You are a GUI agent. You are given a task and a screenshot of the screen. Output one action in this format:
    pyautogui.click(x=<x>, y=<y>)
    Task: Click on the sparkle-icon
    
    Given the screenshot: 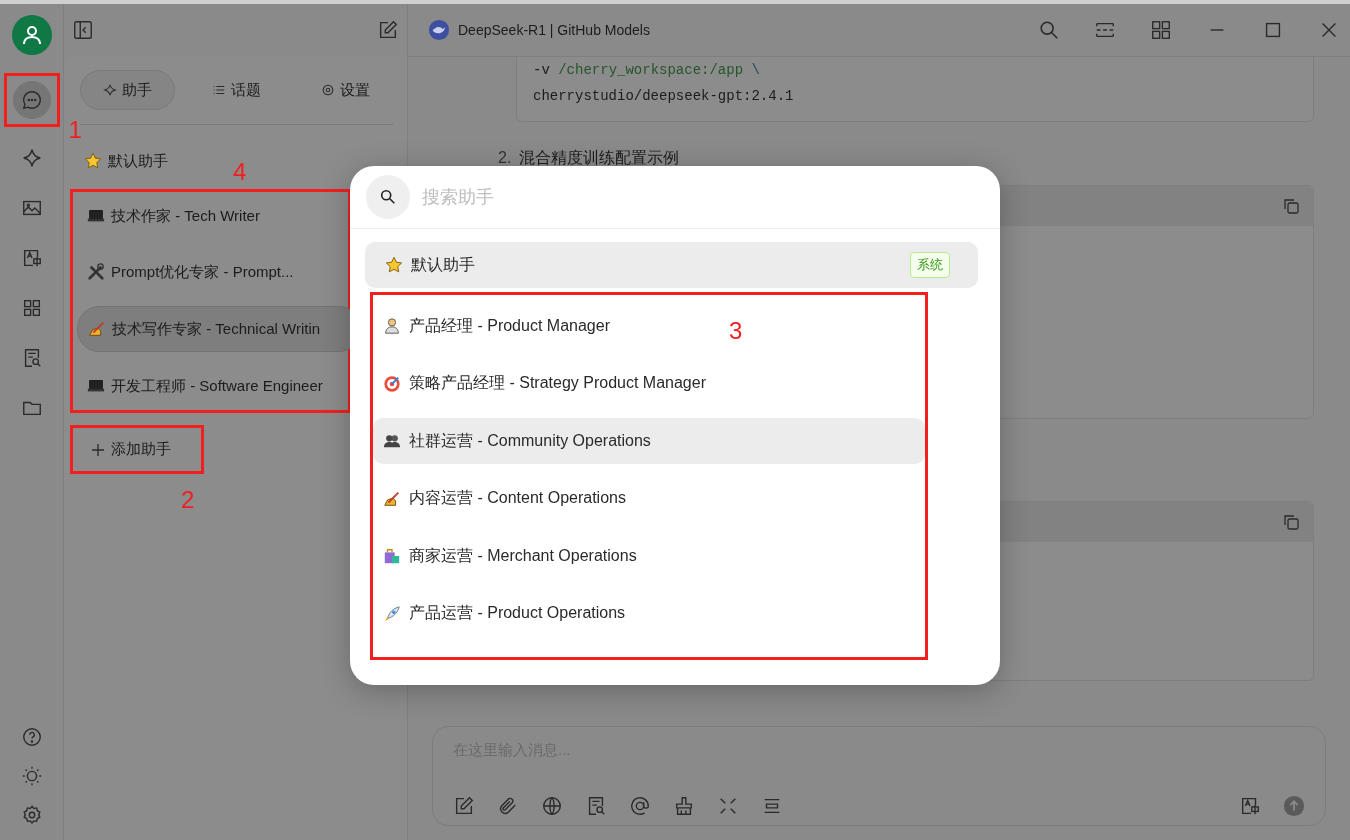 What is the action you would take?
    pyautogui.click(x=110, y=90)
    